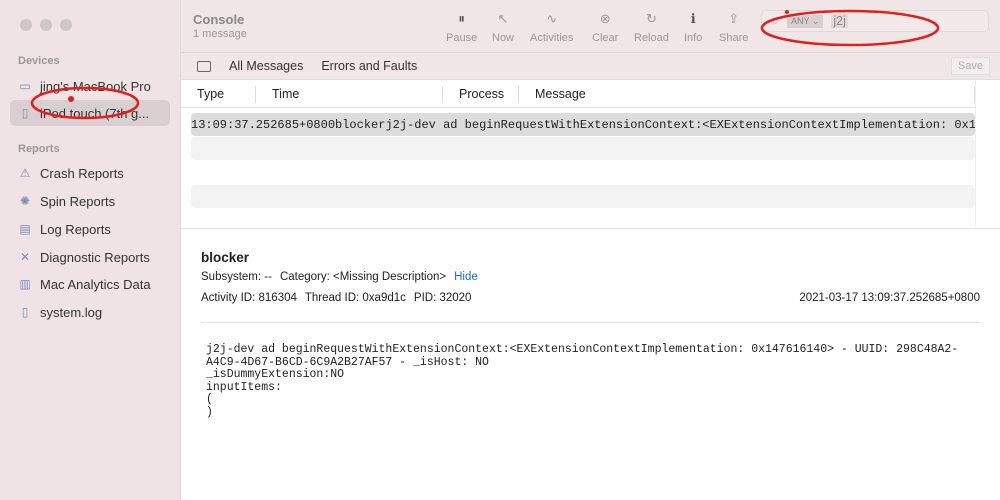  What do you see at coordinates (25, 257) in the screenshot?
I see `tools-icon: ✕` at bounding box center [25, 257].